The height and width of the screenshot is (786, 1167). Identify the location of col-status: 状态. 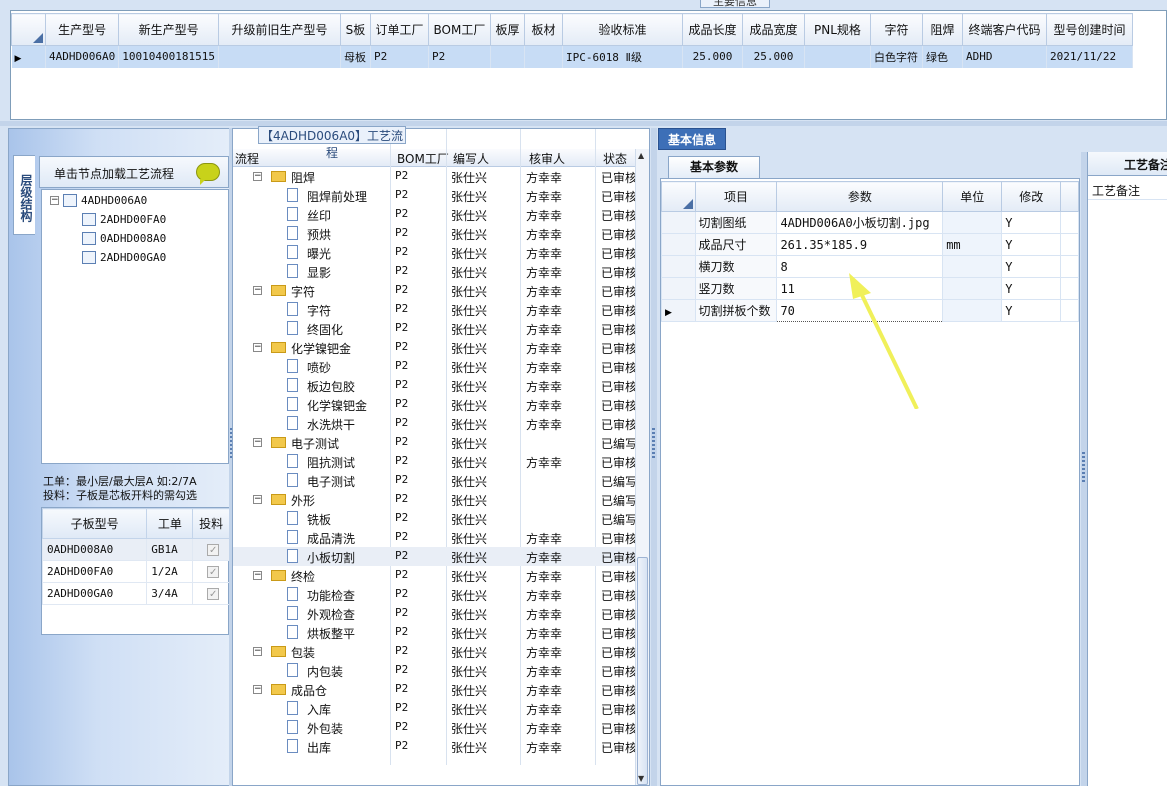
(615, 158).